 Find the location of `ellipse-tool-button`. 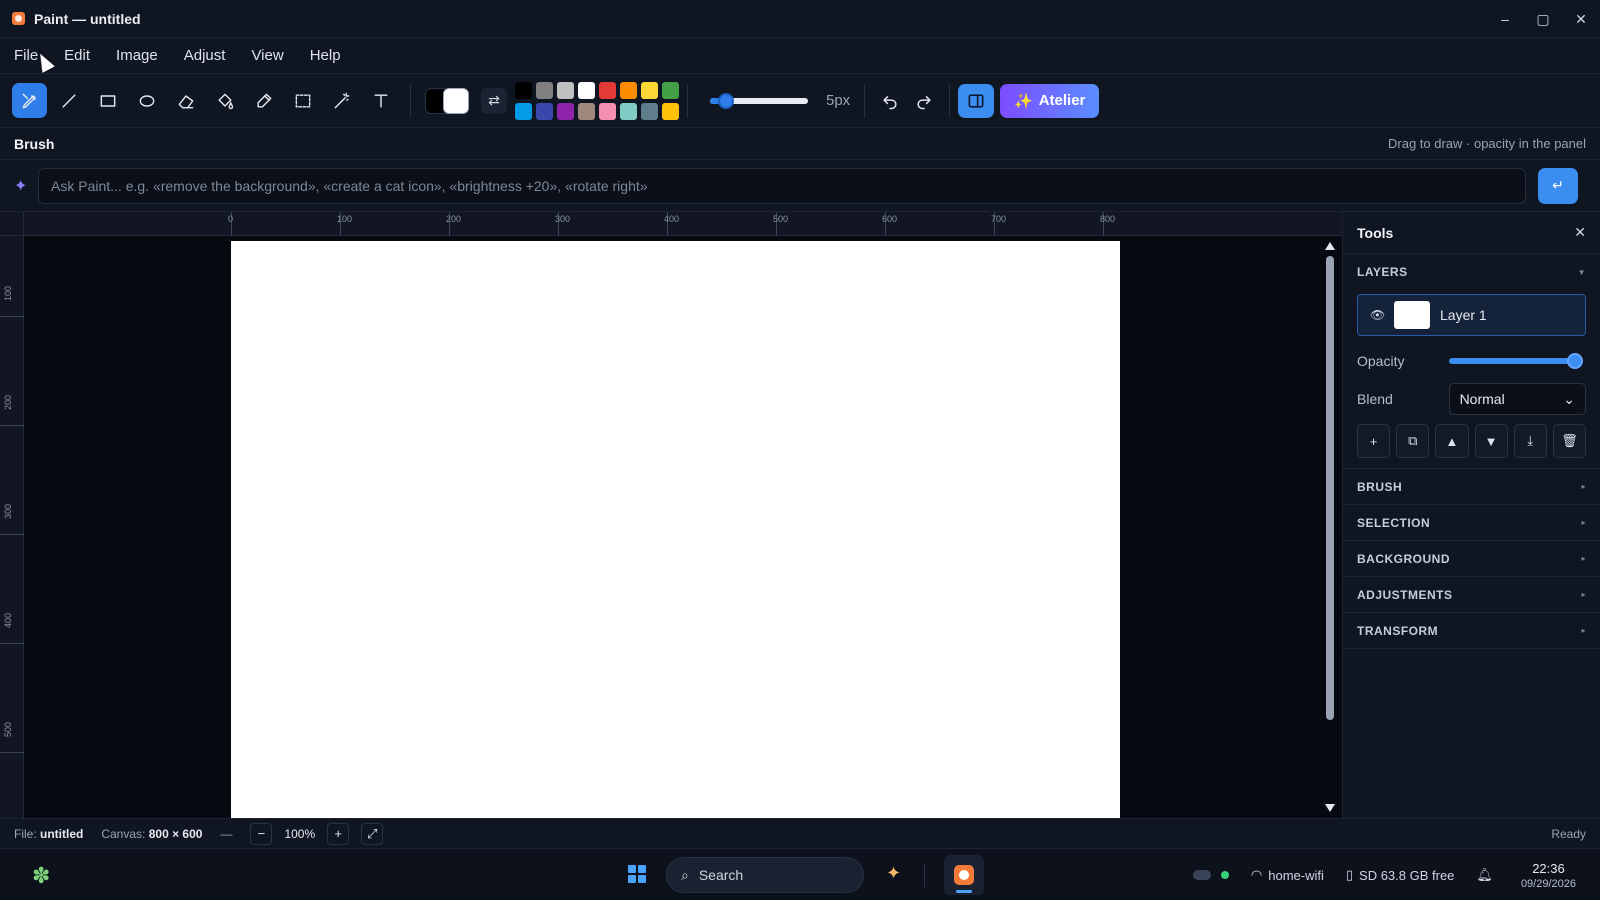

ellipse-tool-button is located at coordinates (146, 100).